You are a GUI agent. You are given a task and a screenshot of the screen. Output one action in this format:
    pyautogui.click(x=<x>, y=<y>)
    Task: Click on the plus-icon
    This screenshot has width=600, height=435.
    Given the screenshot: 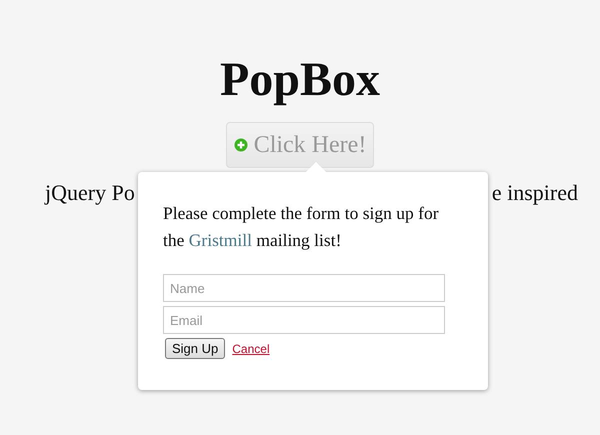 What is the action you would take?
    pyautogui.click(x=241, y=145)
    